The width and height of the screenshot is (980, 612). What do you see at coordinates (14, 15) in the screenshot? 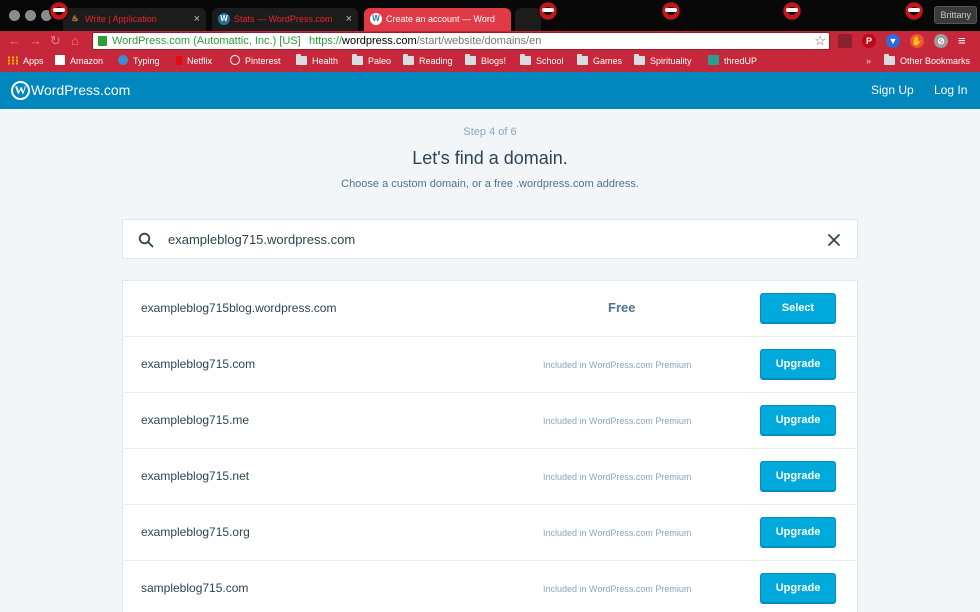
I see `window-close-icon` at bounding box center [14, 15].